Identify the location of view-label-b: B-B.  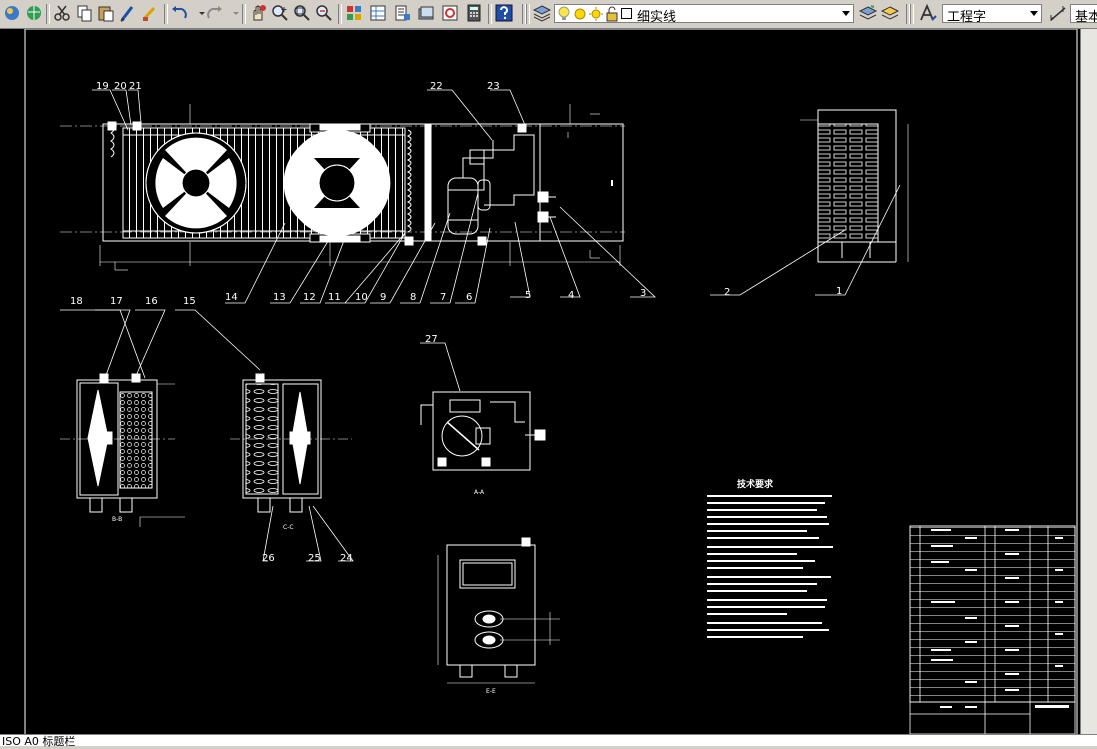
(117, 519).